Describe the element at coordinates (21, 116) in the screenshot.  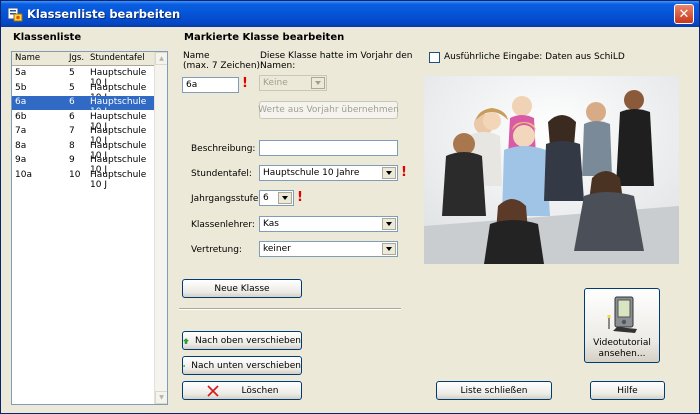
I see `table-cell-name: 6b` at that location.